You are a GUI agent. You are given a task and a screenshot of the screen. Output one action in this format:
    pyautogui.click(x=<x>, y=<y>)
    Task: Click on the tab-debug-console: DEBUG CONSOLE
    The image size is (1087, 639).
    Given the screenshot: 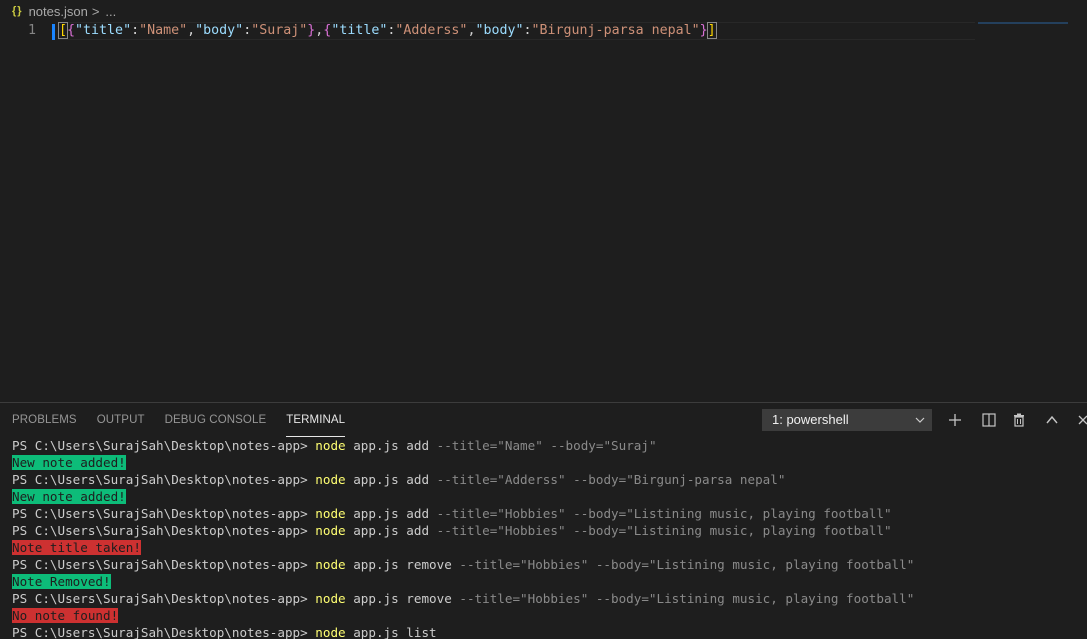 What is the action you would take?
    pyautogui.click(x=216, y=420)
    